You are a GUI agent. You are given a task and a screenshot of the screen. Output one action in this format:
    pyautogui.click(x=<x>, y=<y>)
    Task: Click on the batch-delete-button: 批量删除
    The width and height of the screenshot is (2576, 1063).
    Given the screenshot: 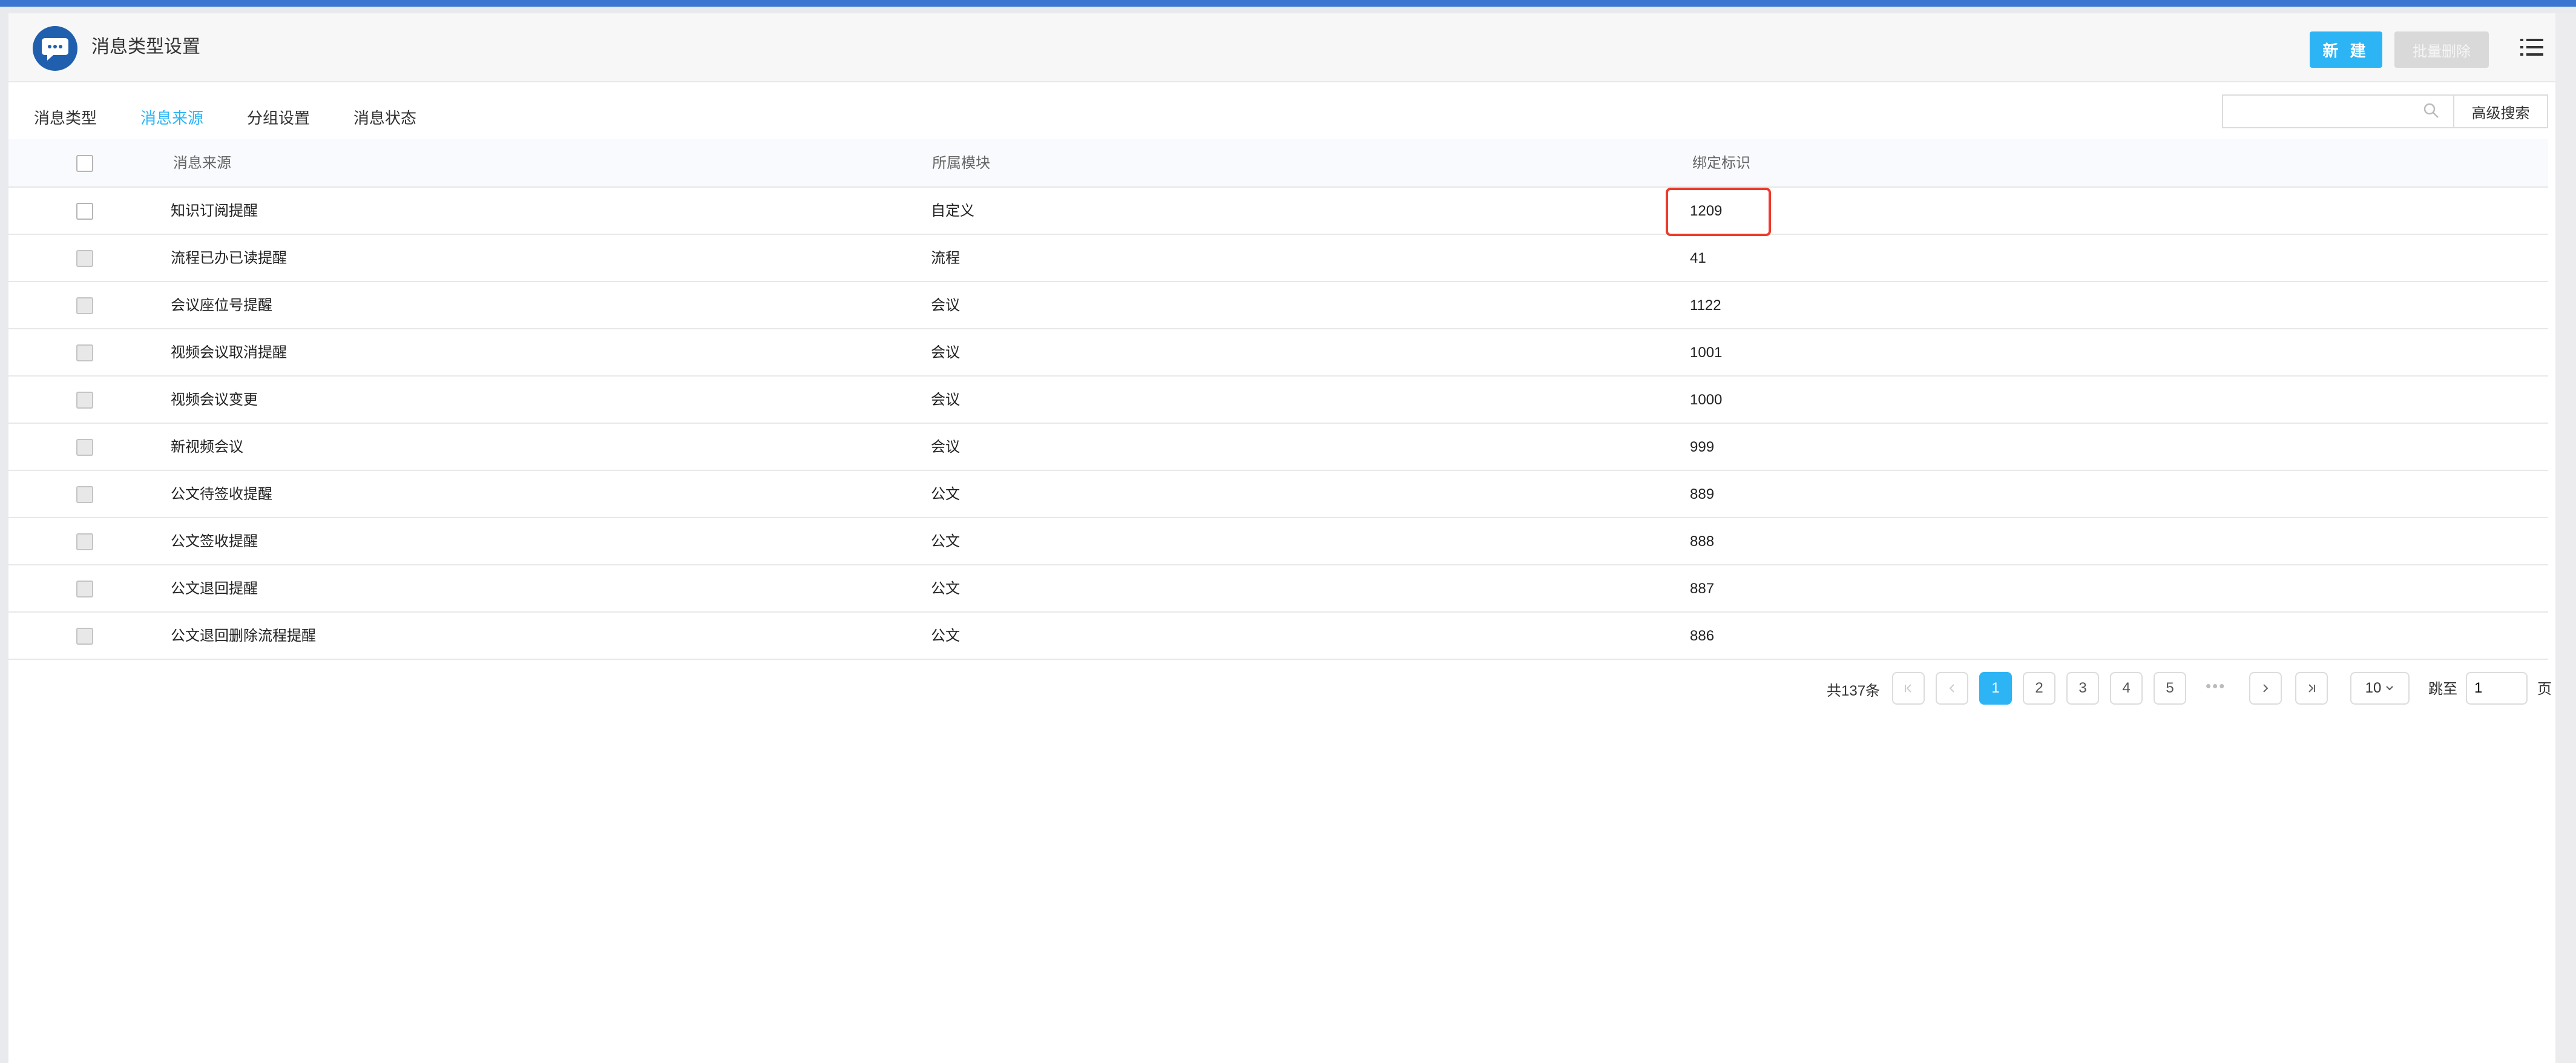 What is the action you would take?
    pyautogui.click(x=2441, y=50)
    